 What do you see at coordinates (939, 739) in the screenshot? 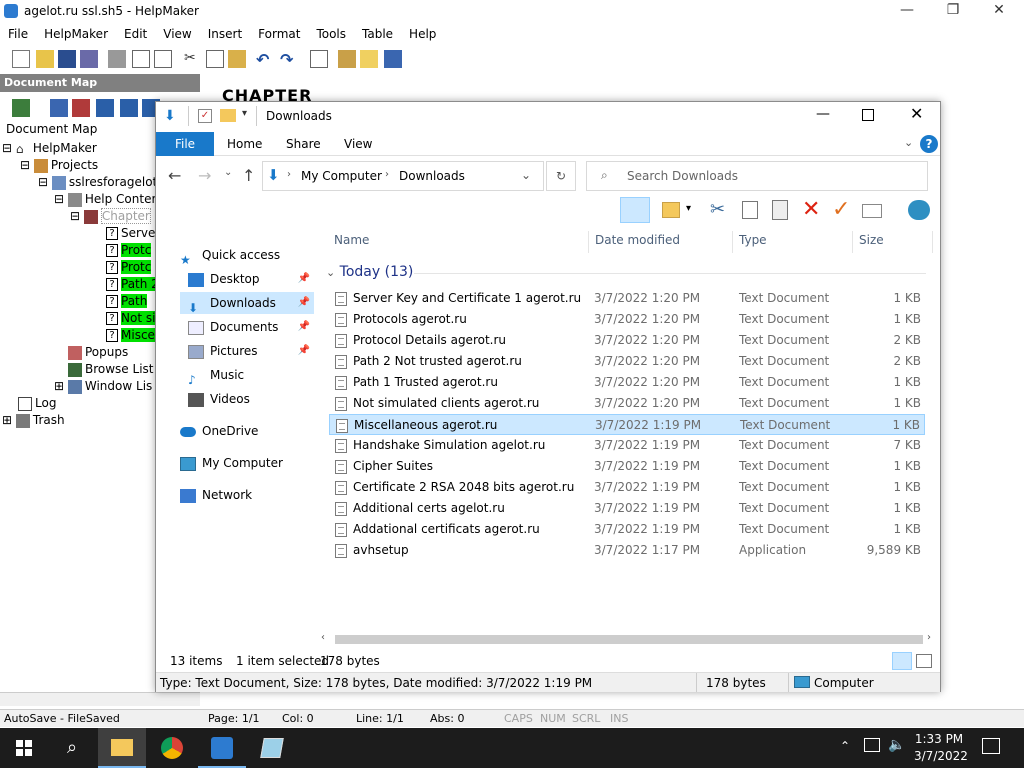
I see `clock-time: 1:33 PM` at bounding box center [939, 739].